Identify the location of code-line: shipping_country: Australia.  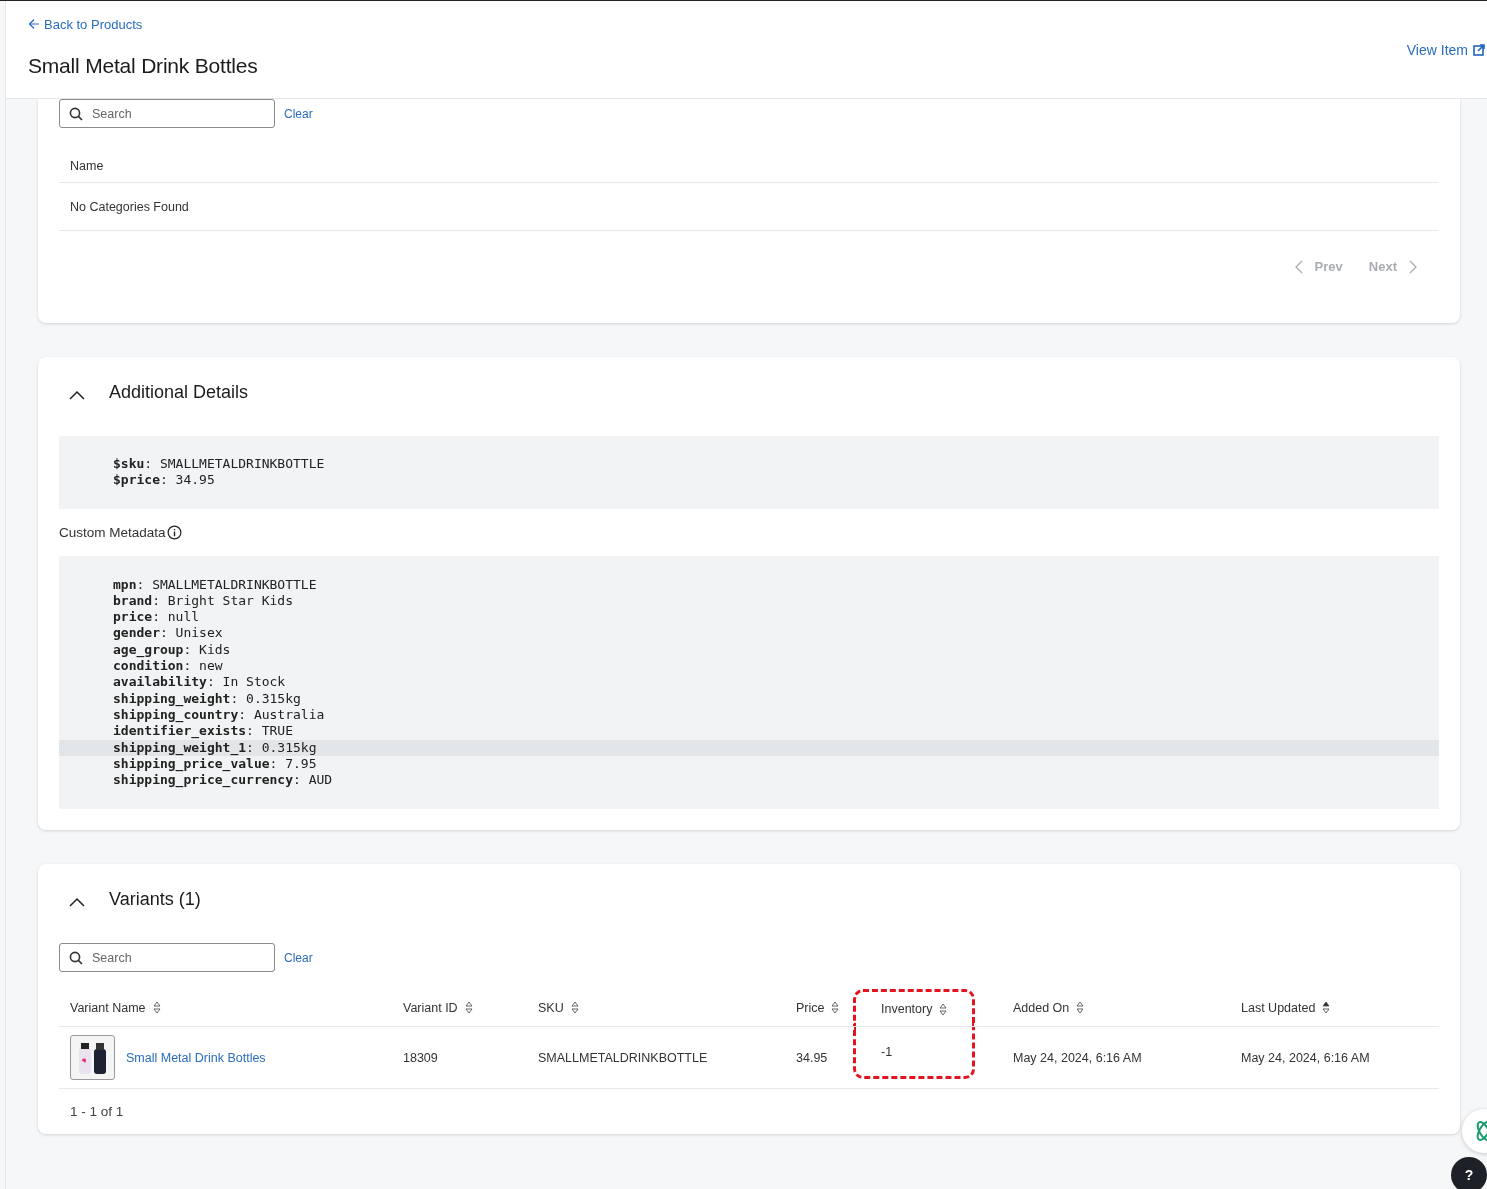
(219, 714).